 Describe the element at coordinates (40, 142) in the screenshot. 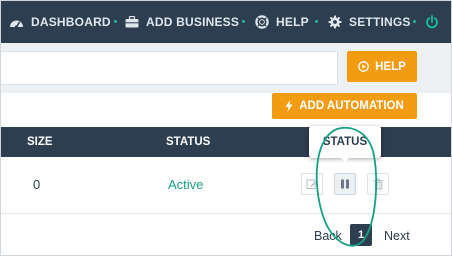

I see `column-header-size: SIZE` at that location.